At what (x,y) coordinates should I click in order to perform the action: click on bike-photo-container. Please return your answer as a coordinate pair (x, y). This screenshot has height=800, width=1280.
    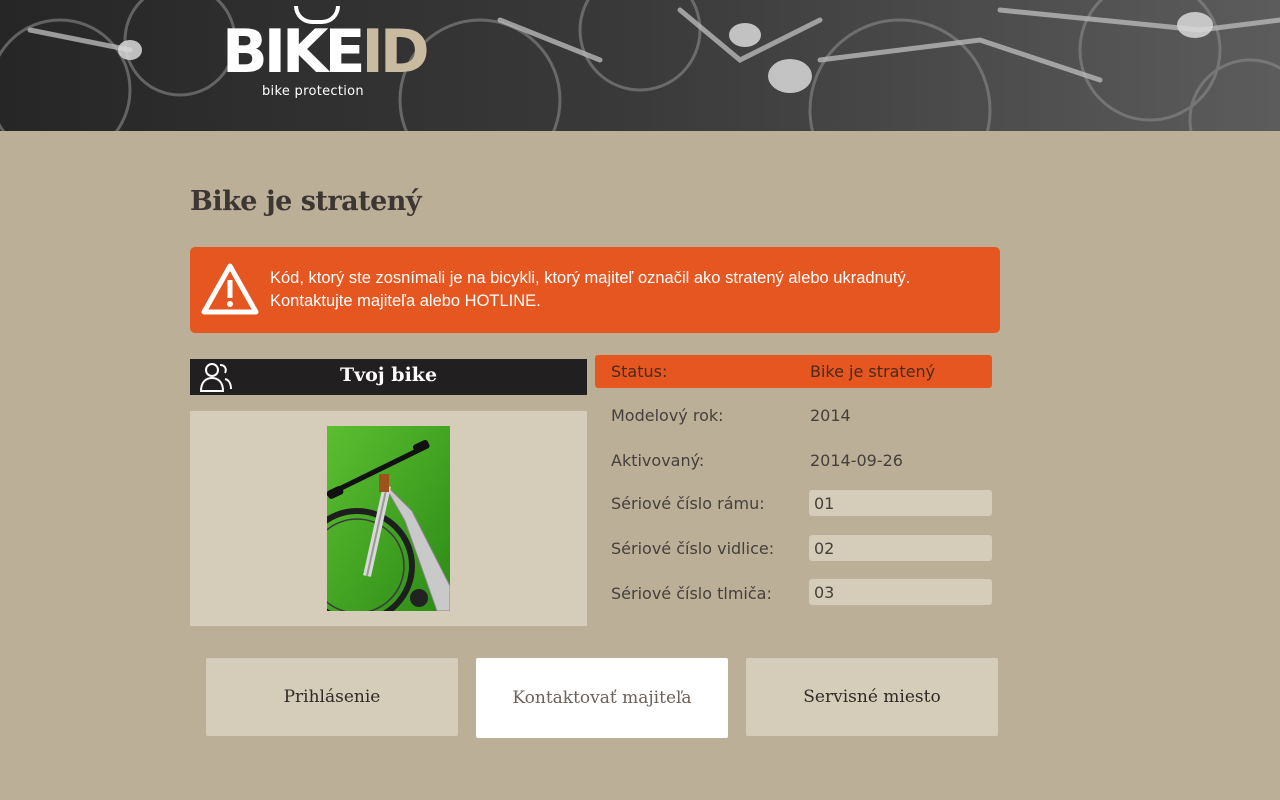
    Looking at the image, I should click on (388, 518).